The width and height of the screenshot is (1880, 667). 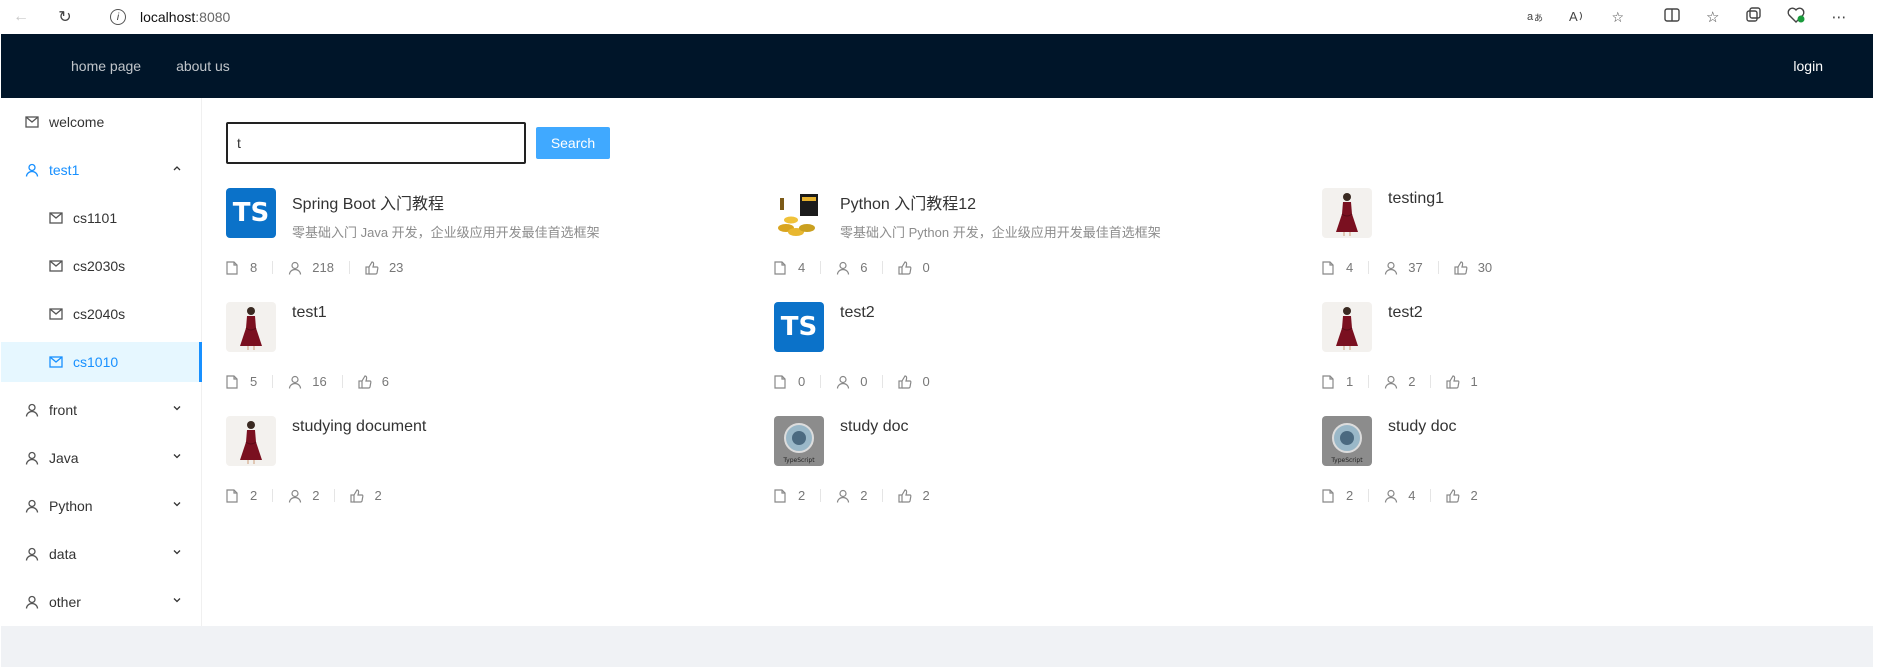 What do you see at coordinates (101, 122) in the screenshot?
I see `sidebar-item-welcome: welcome` at bounding box center [101, 122].